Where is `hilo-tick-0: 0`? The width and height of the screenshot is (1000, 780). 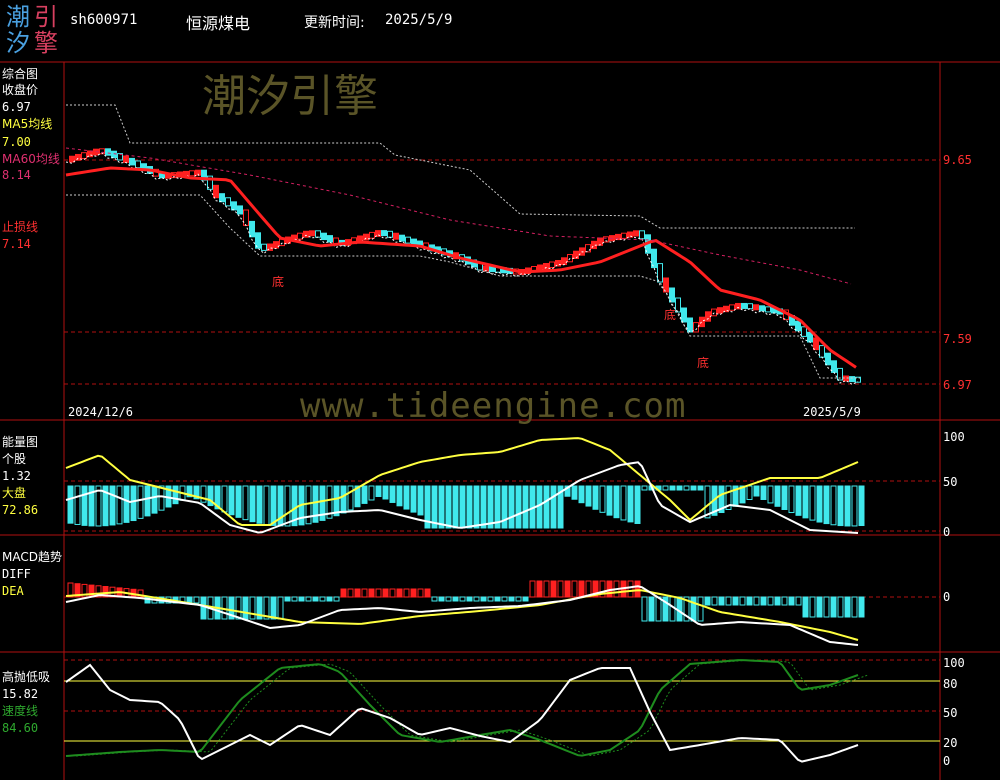
hilo-tick-0: 0 is located at coordinates (947, 761).